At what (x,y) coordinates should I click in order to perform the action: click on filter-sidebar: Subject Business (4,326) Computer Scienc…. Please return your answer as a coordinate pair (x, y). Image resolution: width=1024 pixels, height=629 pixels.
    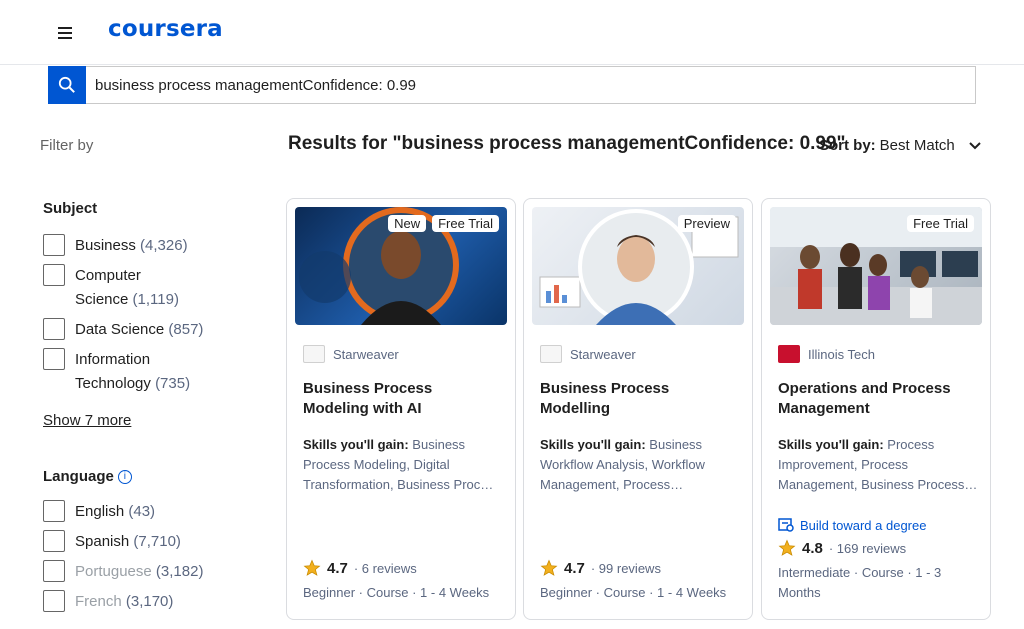
    Looking at the image, I should click on (158, 410).